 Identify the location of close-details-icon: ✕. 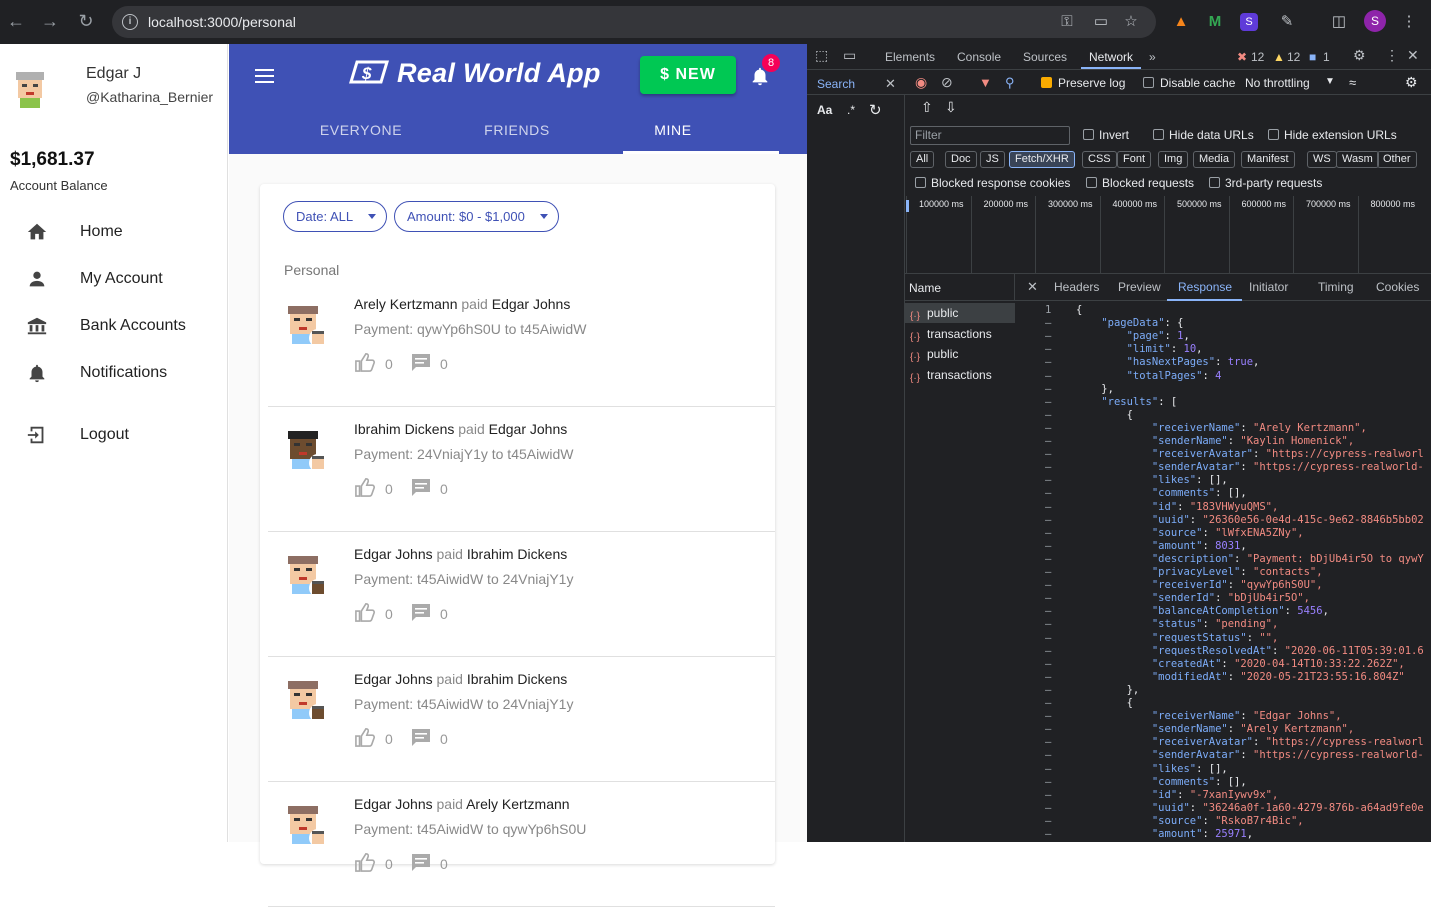
(1032, 287).